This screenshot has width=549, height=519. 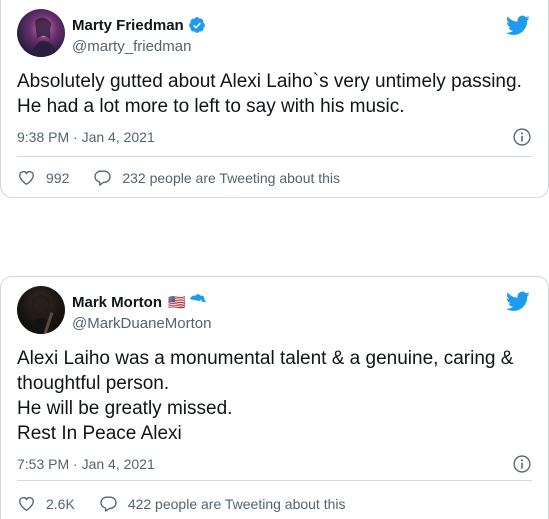 What do you see at coordinates (274, 464) in the screenshot?
I see `tweet-meta: 7:53 PM · Jan 4, 2021` at bounding box center [274, 464].